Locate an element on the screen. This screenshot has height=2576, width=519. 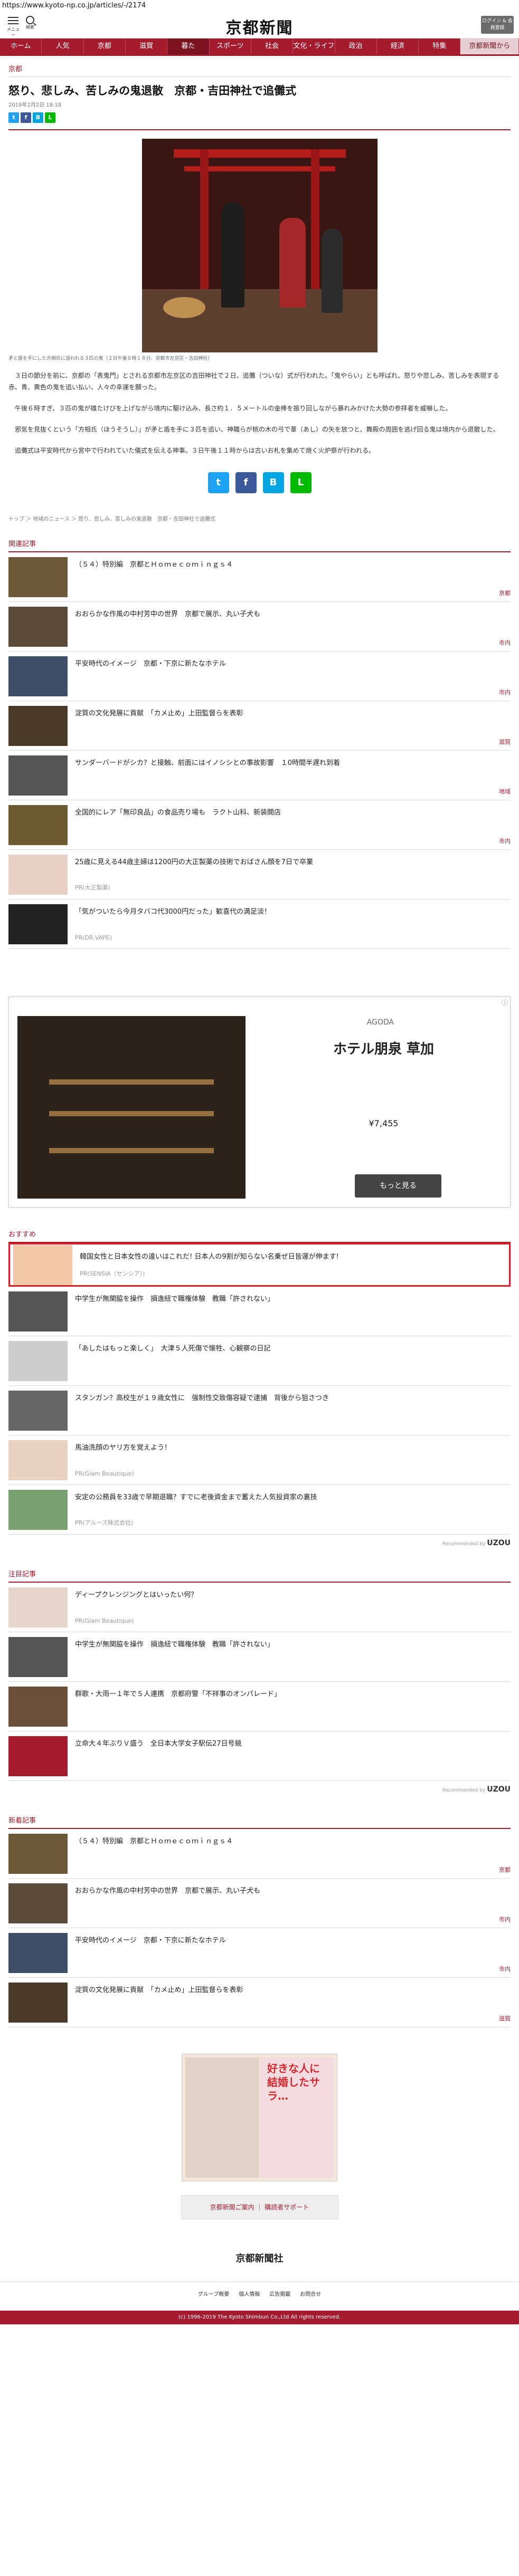
account-button: ログイン & 会員登録 is located at coordinates (497, 25).